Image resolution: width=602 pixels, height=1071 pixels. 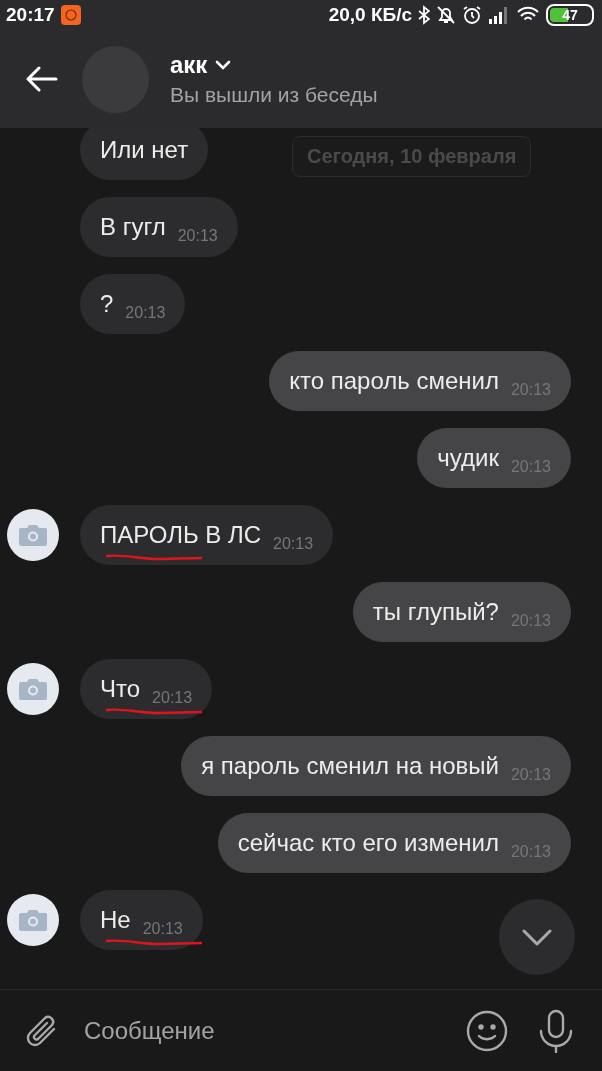 I want to click on microphone-icon, so click(x=556, y=1030).